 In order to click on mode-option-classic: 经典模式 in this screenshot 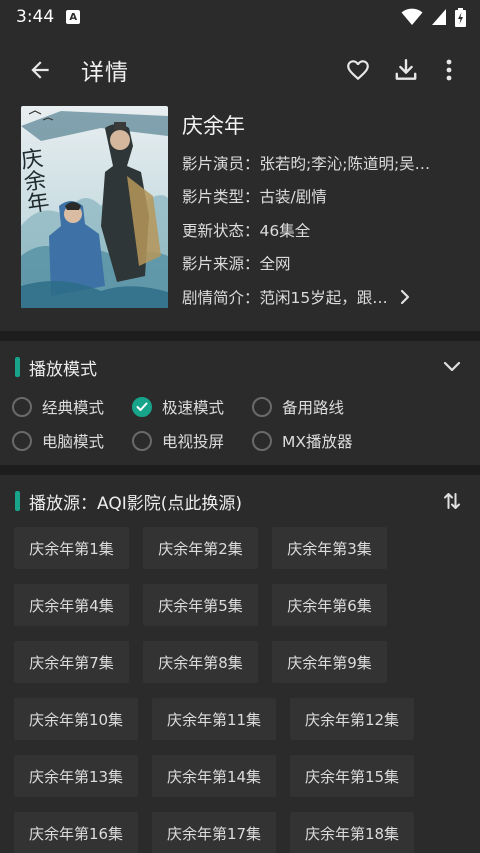, I will do `click(72, 407)`.